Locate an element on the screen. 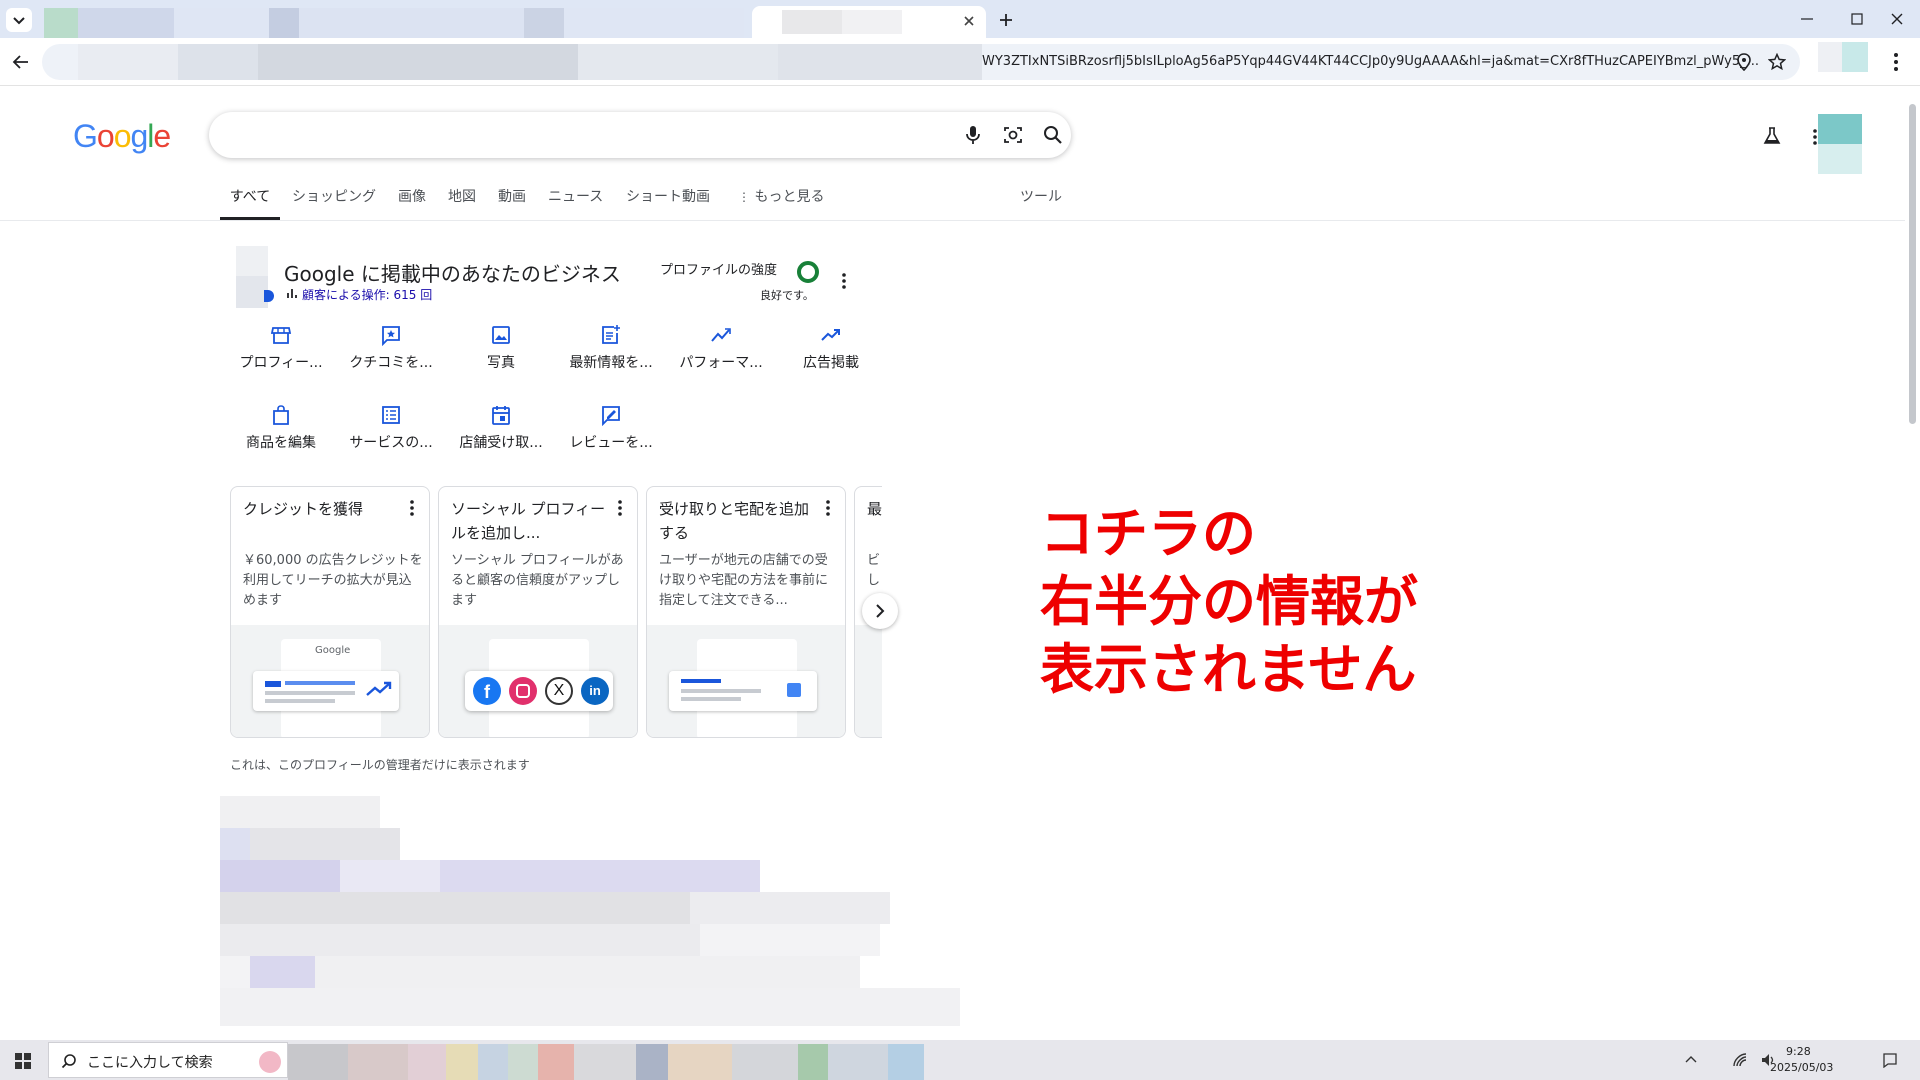 Image resolution: width=1920 pixels, height=1080 pixels. back-arrow-icon is located at coordinates (21, 62).